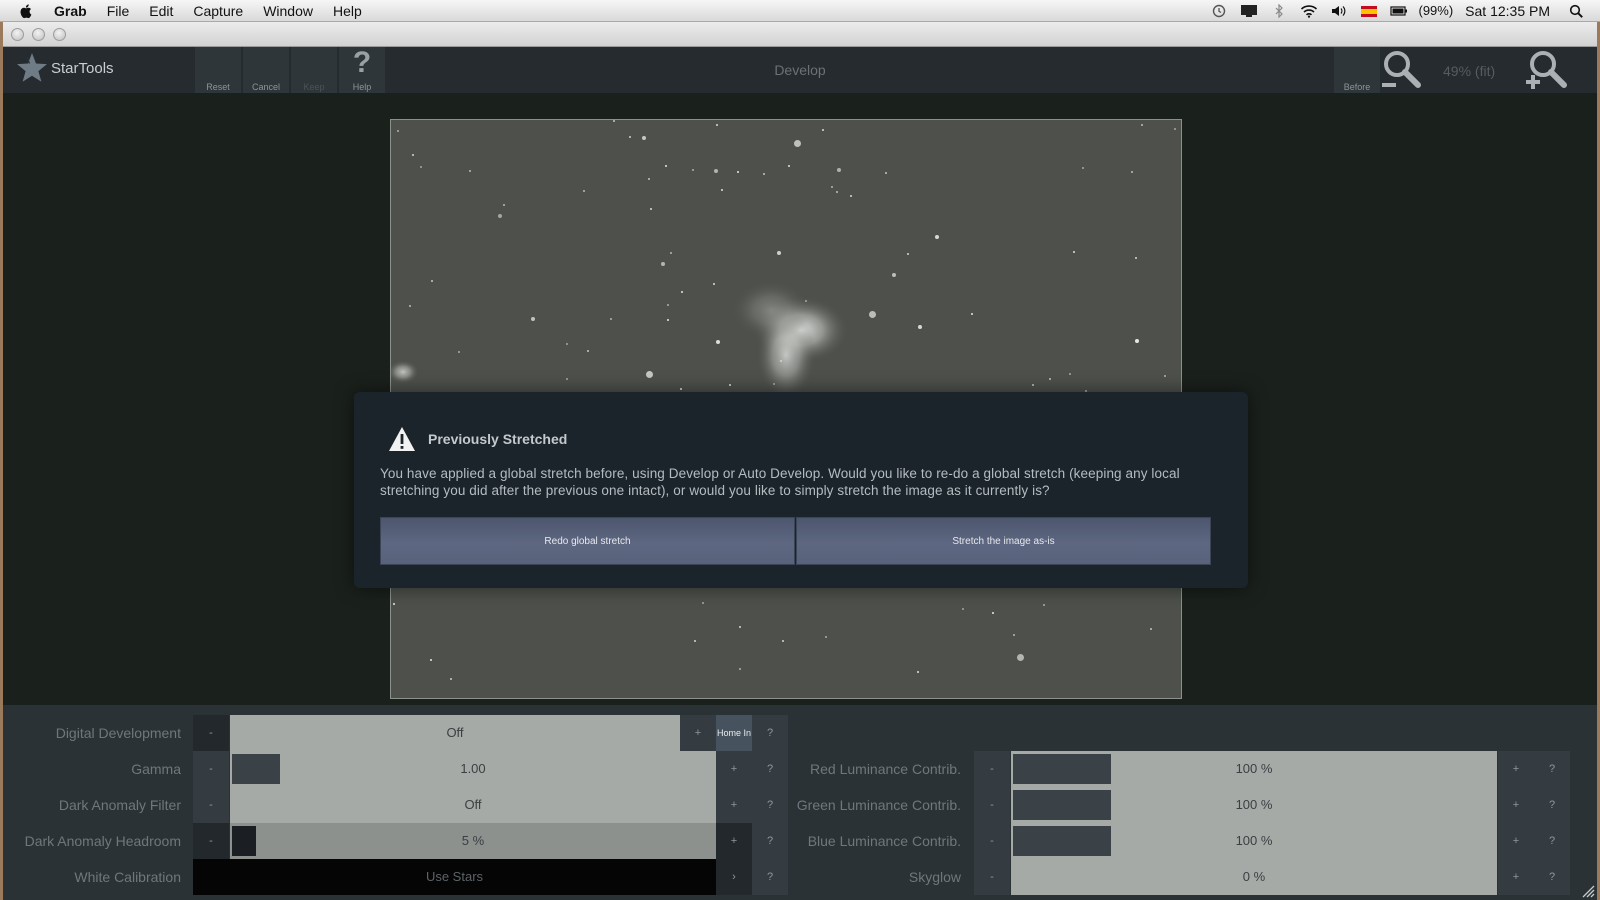 The image size is (1600, 900). Describe the element at coordinates (1309, 11) in the screenshot. I see `wifi-icon` at that location.